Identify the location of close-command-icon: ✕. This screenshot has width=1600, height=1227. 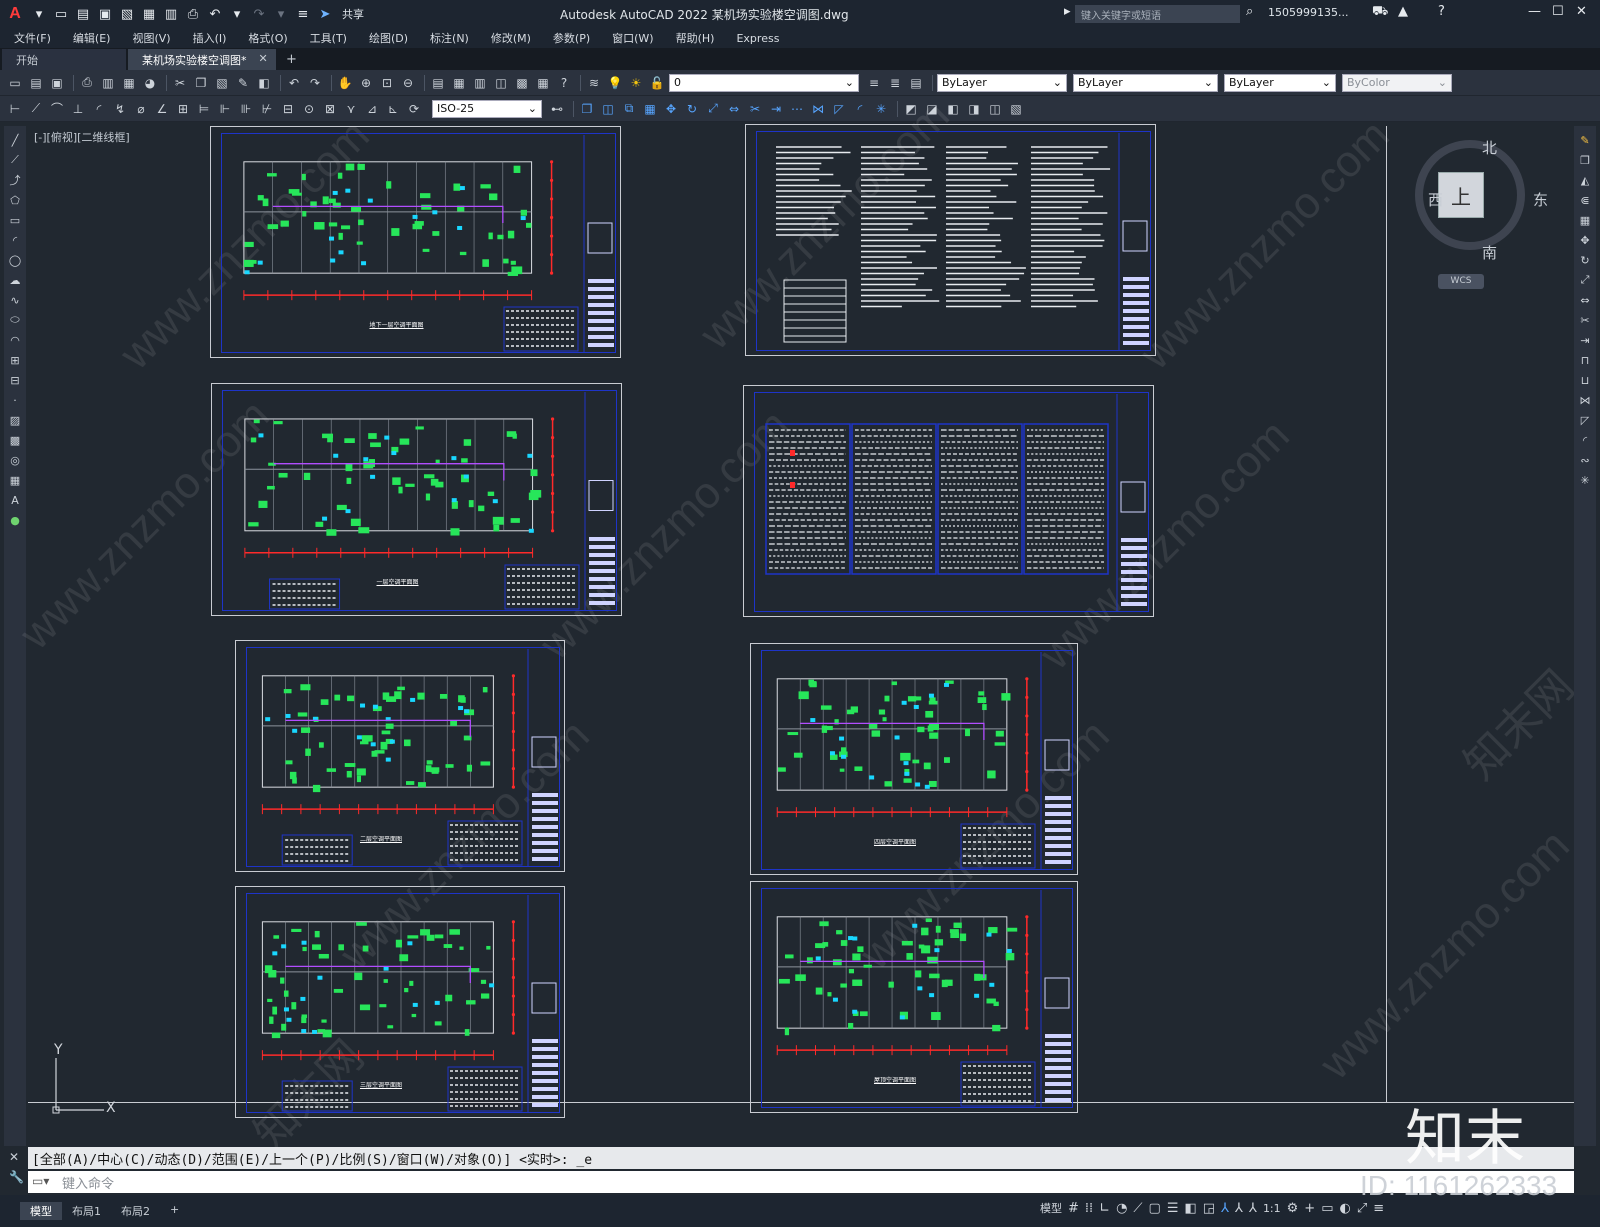
(15, 1157).